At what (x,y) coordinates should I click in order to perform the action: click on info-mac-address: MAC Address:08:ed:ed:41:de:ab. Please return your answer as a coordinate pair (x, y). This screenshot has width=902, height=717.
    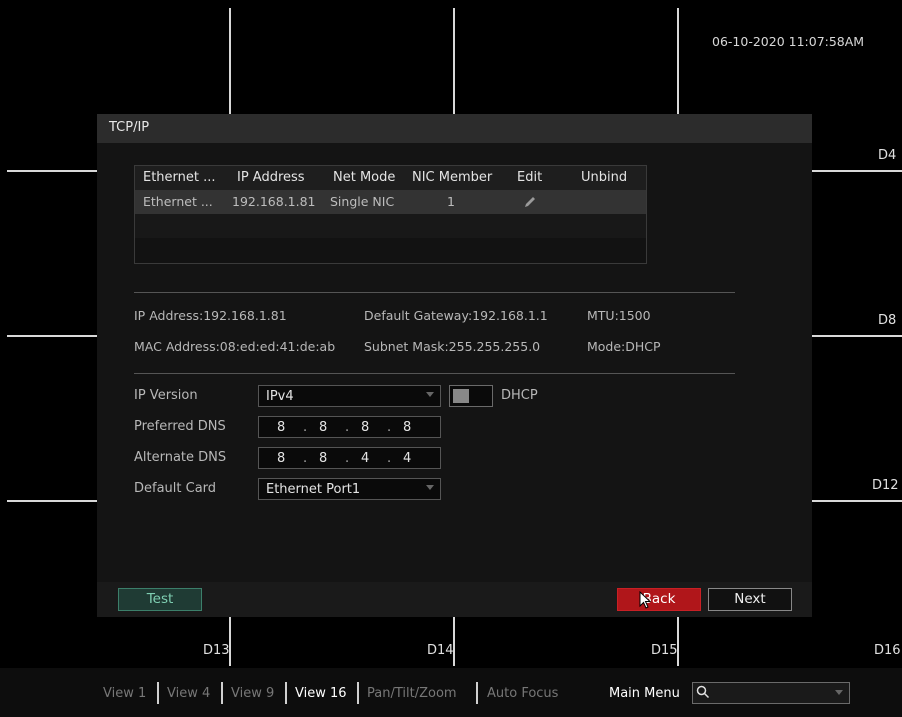
    Looking at the image, I should click on (235, 346).